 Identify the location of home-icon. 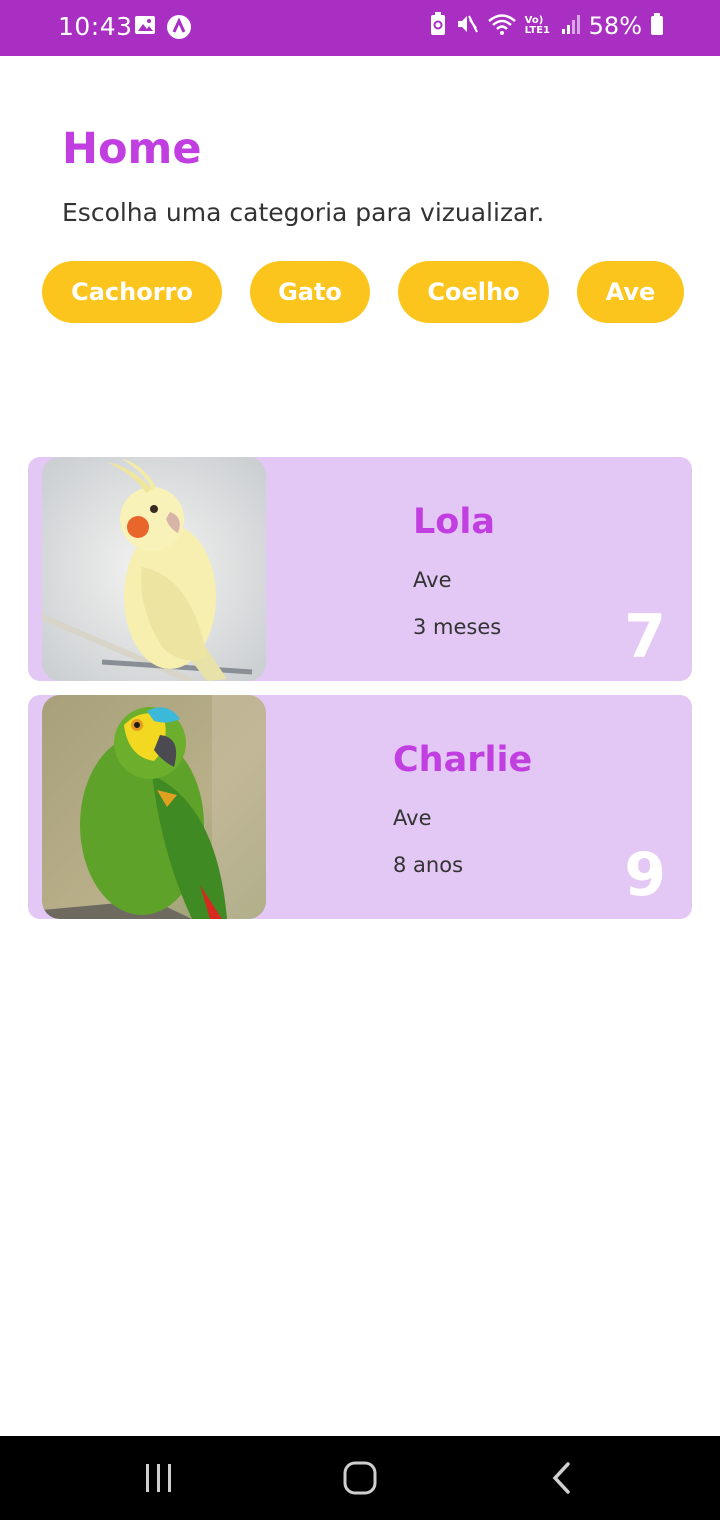
(360, 1478).